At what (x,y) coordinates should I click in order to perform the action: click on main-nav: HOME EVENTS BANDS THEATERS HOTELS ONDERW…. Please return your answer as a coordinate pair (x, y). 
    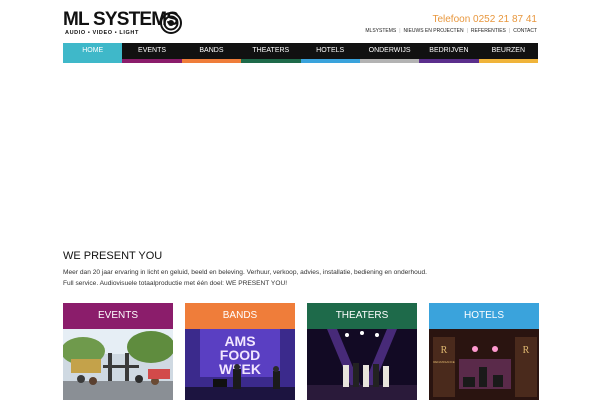
    Looking at the image, I should click on (300, 53).